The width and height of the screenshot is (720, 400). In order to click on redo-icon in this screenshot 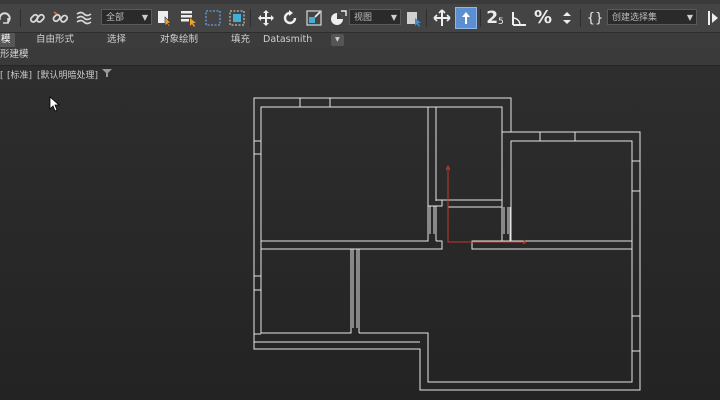, I will do `click(8, 18)`.